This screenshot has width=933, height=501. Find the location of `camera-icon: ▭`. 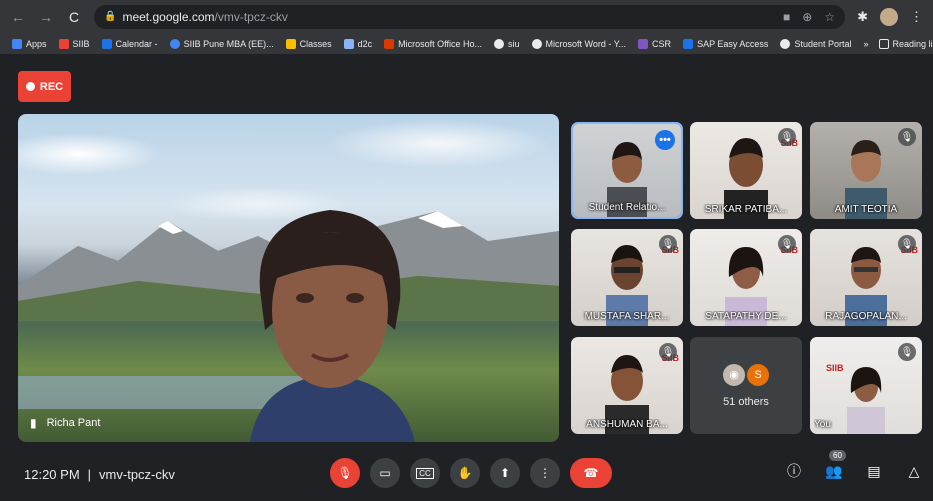

camera-icon: ▭ is located at coordinates (385, 473).